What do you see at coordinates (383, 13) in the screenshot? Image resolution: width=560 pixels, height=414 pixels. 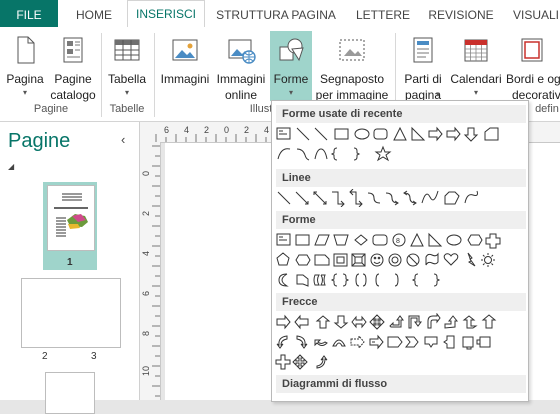 I see `tab-mailings: LETTERE` at bounding box center [383, 13].